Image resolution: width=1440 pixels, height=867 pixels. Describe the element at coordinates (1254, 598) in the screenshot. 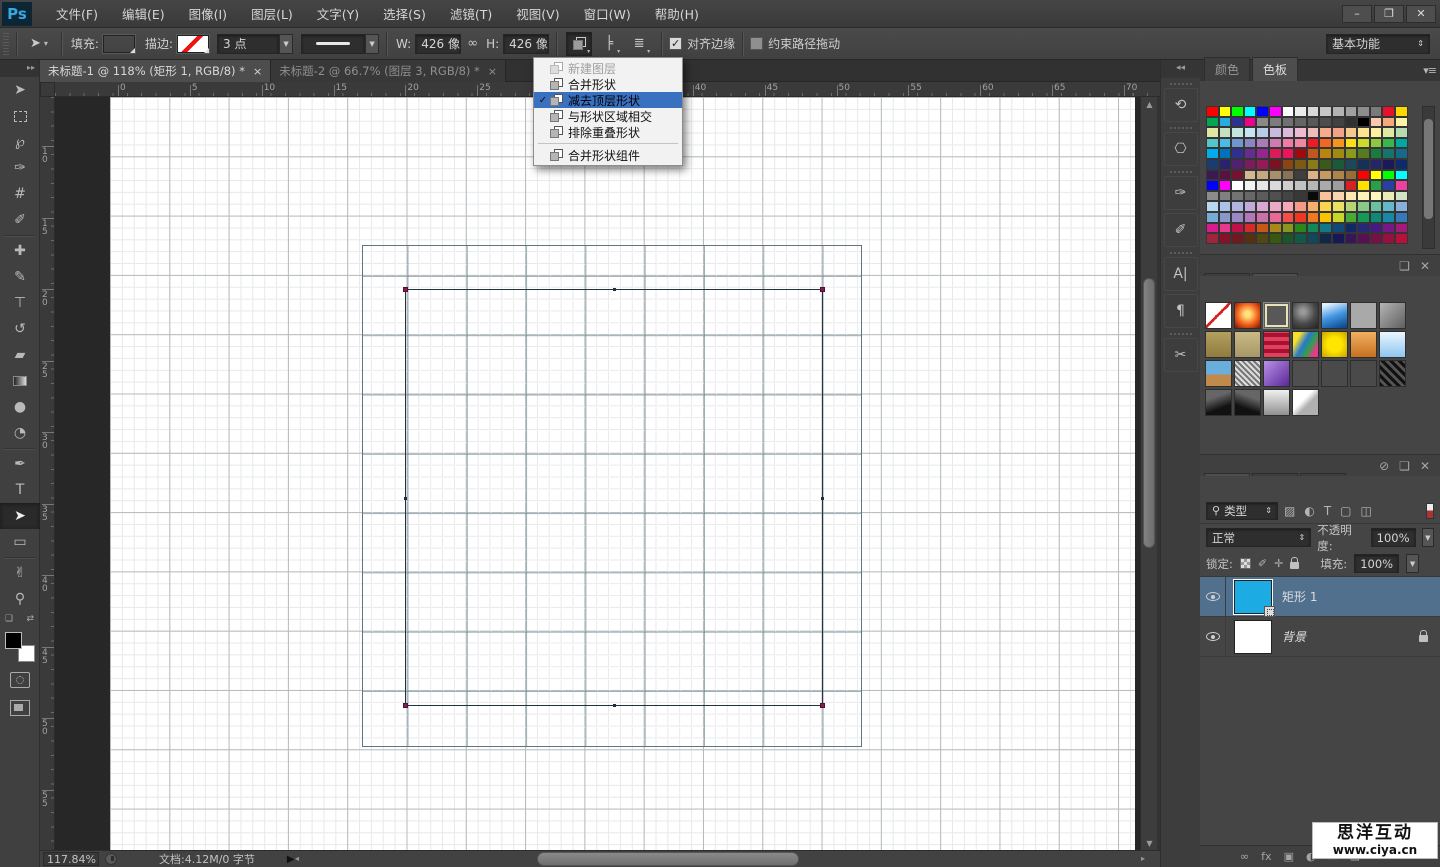

I see `layer-thumbnail` at that location.